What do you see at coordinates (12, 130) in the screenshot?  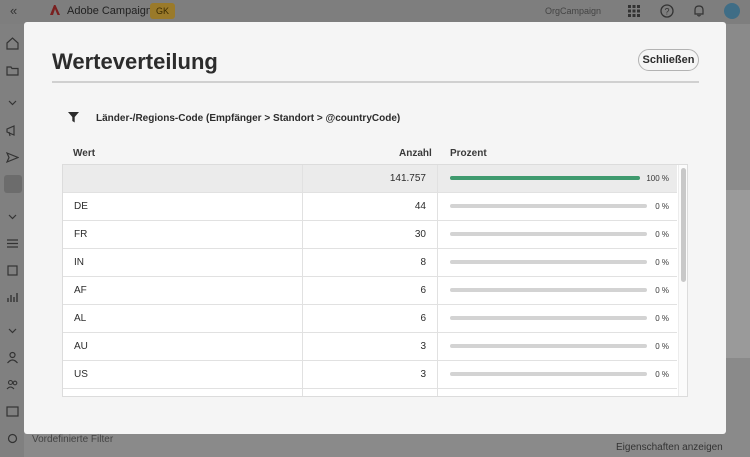 I see `megaphone-icon` at bounding box center [12, 130].